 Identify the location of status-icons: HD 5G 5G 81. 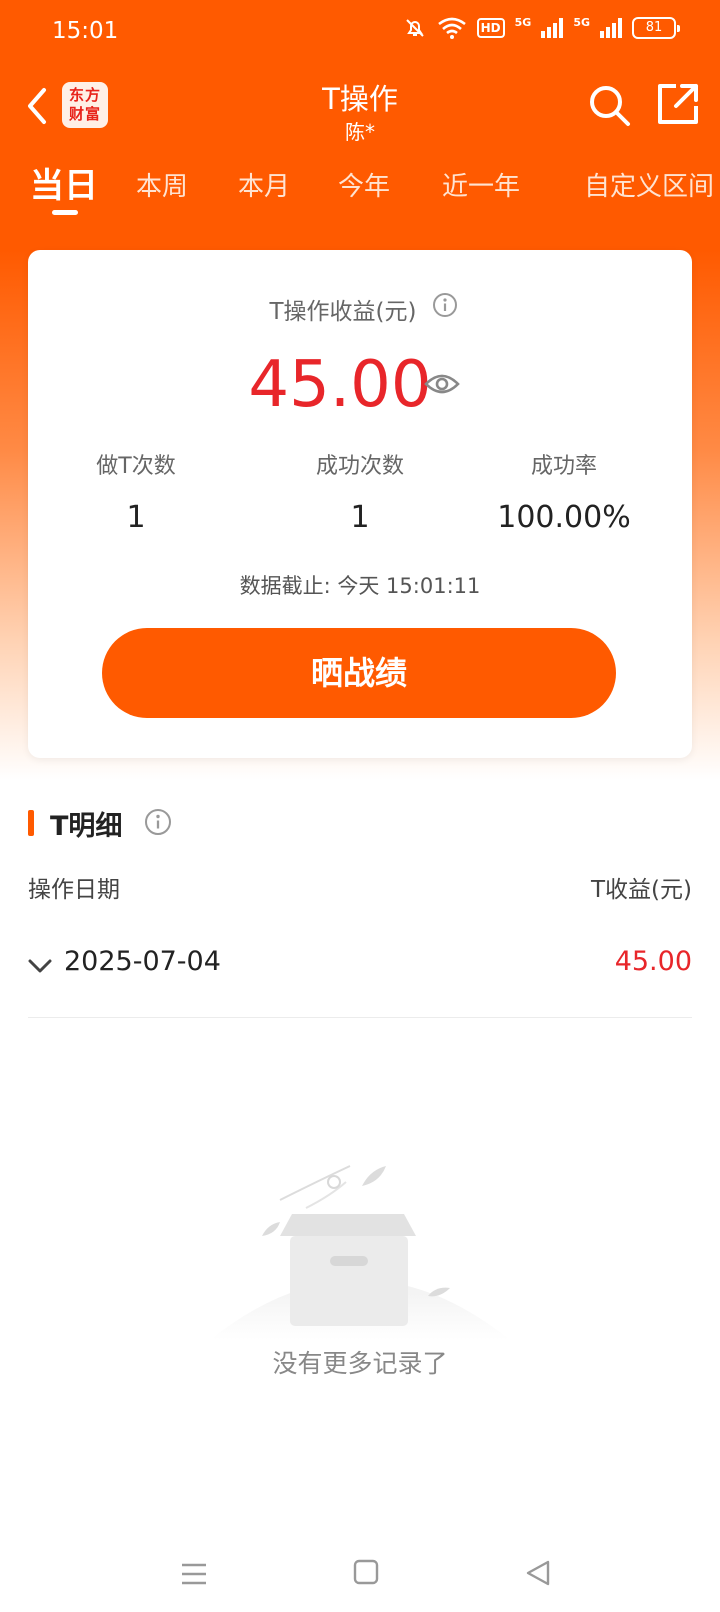
(541, 28).